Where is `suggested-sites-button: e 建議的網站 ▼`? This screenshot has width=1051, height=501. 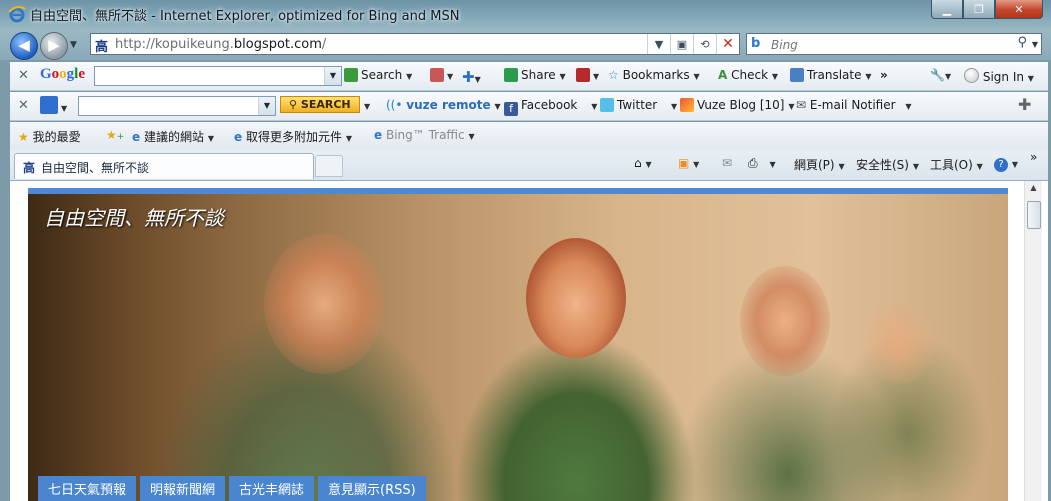
suggested-sites-button: e 建議的網站 ▼ is located at coordinates (173, 136).